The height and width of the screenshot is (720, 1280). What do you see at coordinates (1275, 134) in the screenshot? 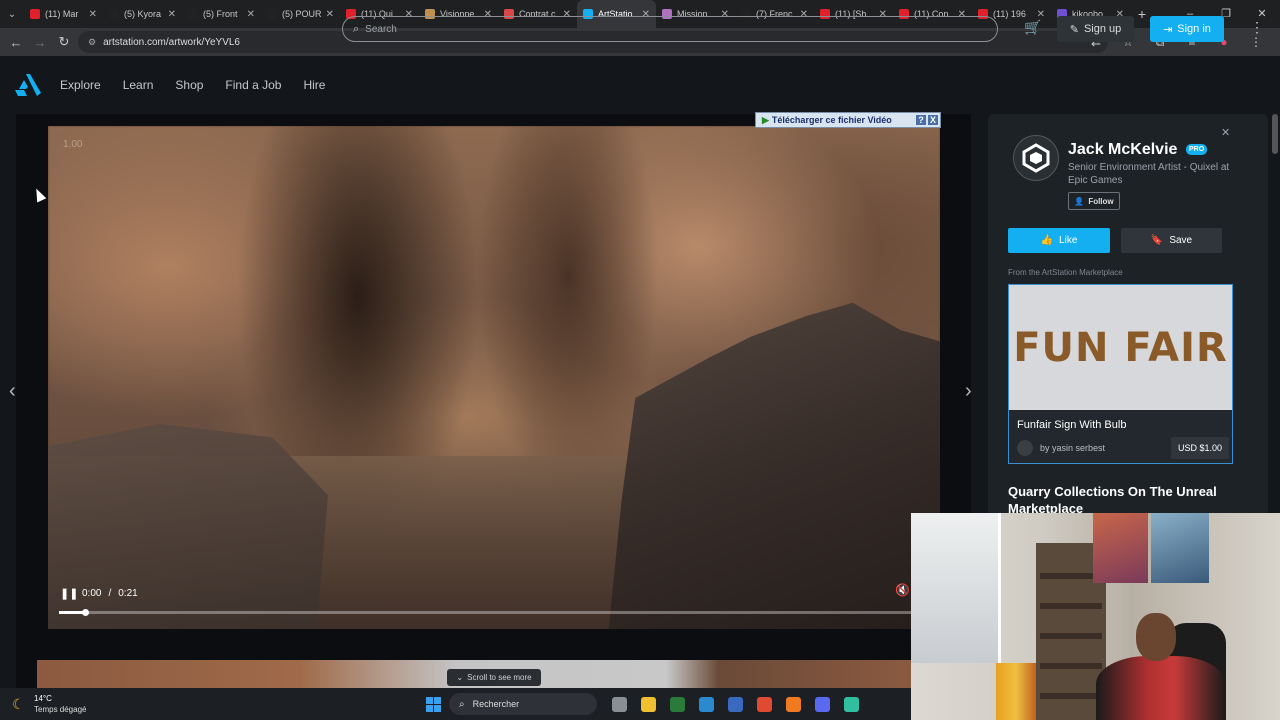
I see `scrollbar-thumb` at bounding box center [1275, 134].